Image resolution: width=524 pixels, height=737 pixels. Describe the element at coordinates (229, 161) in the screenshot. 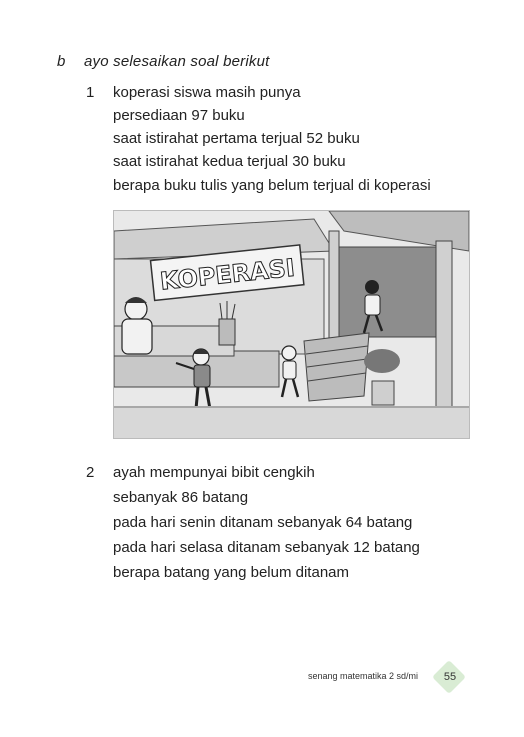

I see `problem-1-line: saat istirahat kedua terjual 30 buku` at that location.